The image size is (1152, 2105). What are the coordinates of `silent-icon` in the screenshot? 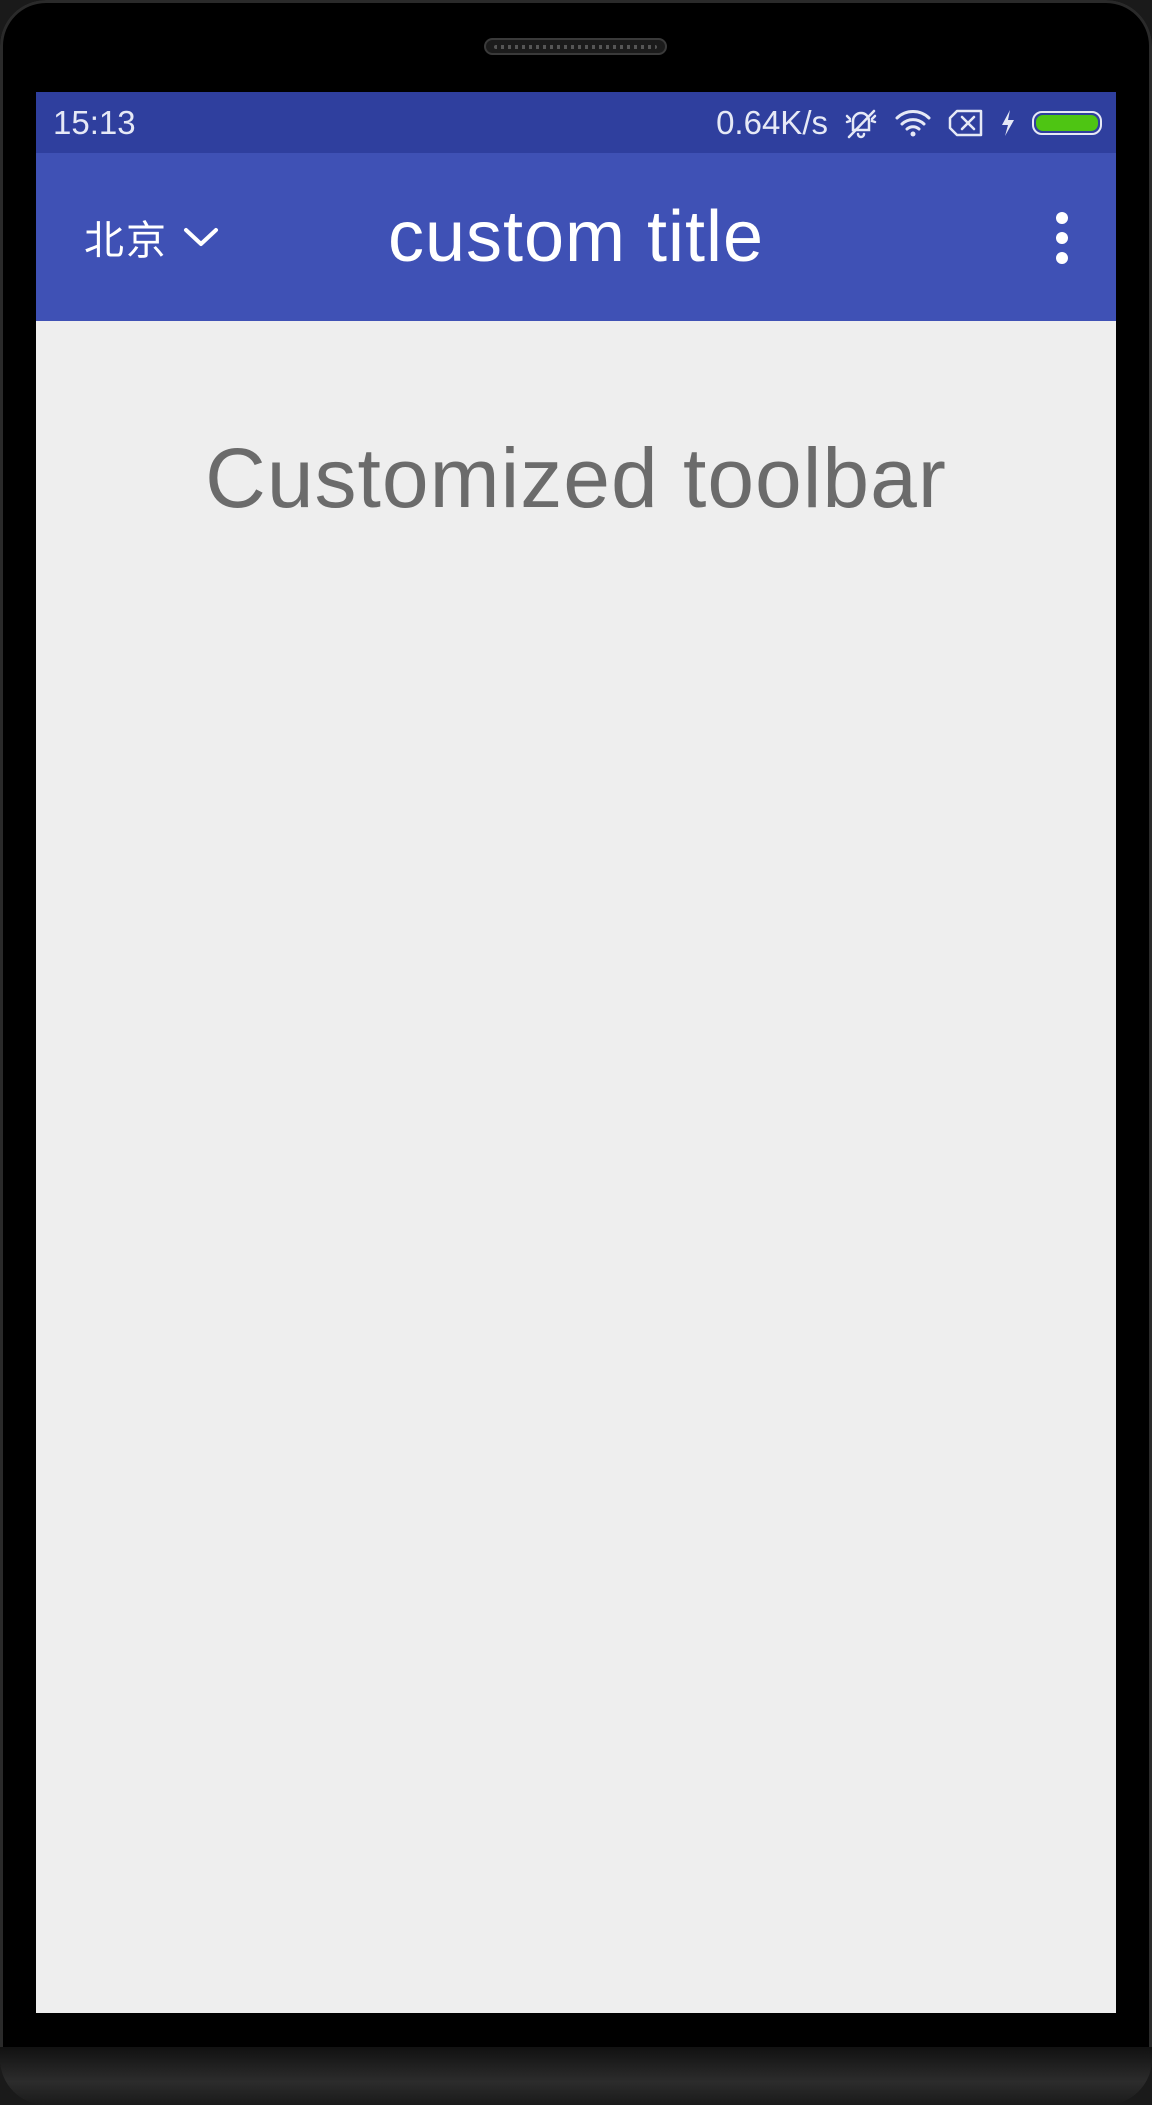 It's located at (861, 123).